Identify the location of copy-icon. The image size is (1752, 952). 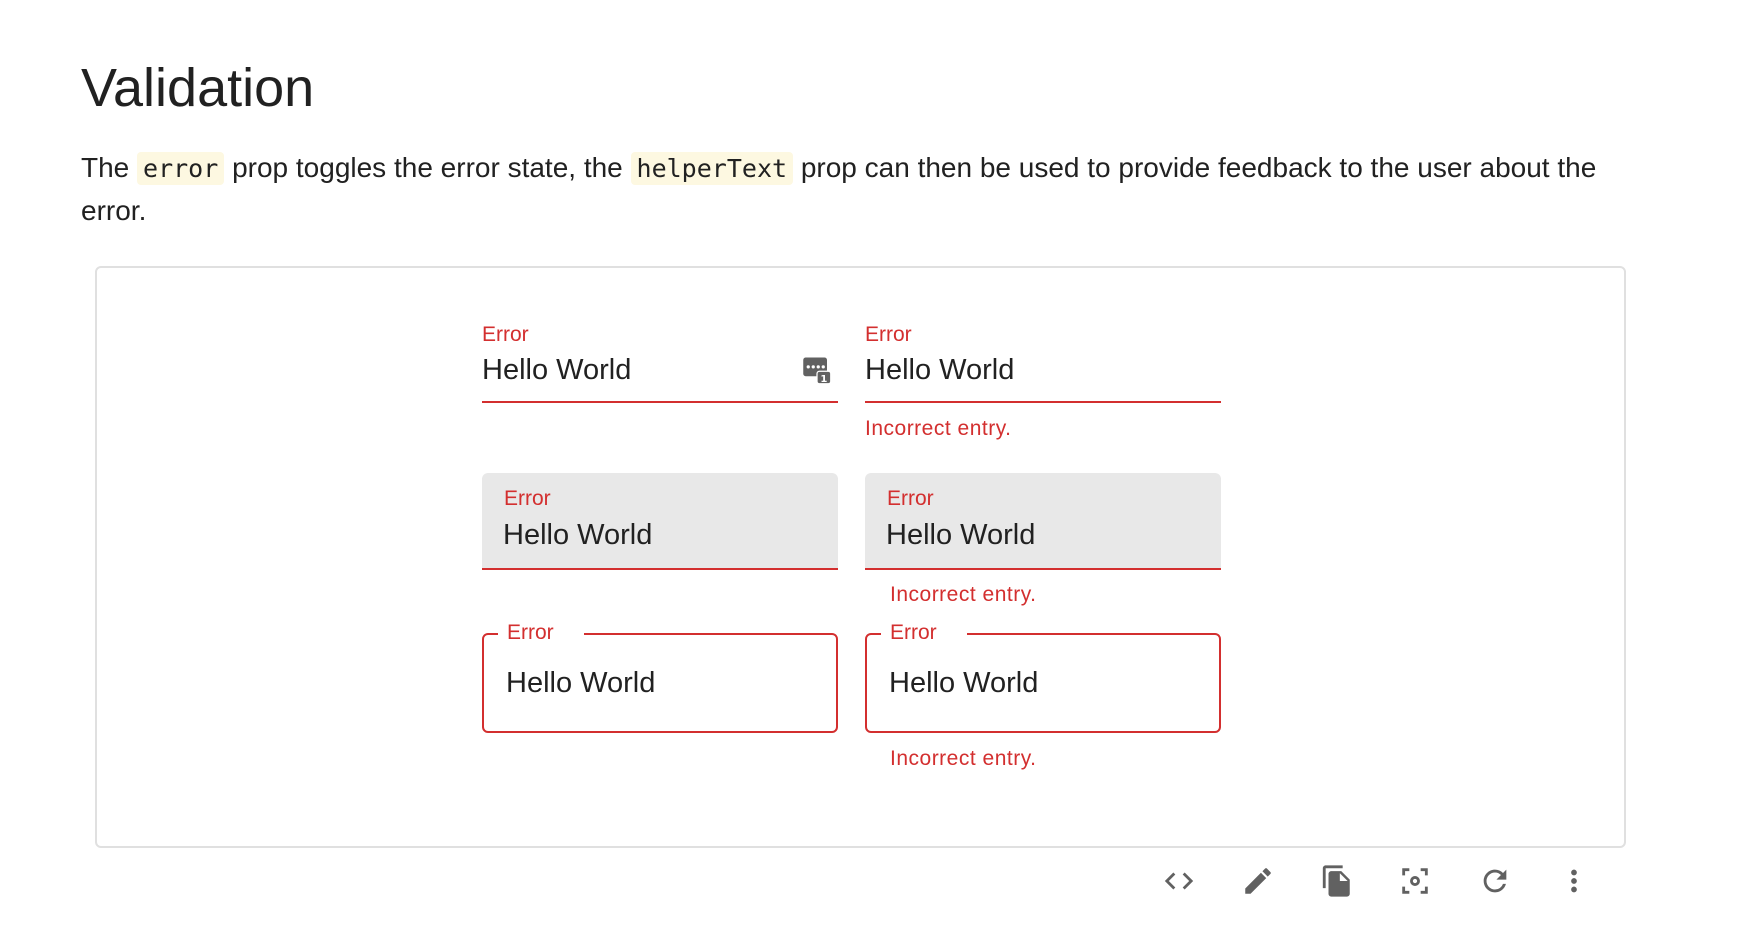
(1337, 881).